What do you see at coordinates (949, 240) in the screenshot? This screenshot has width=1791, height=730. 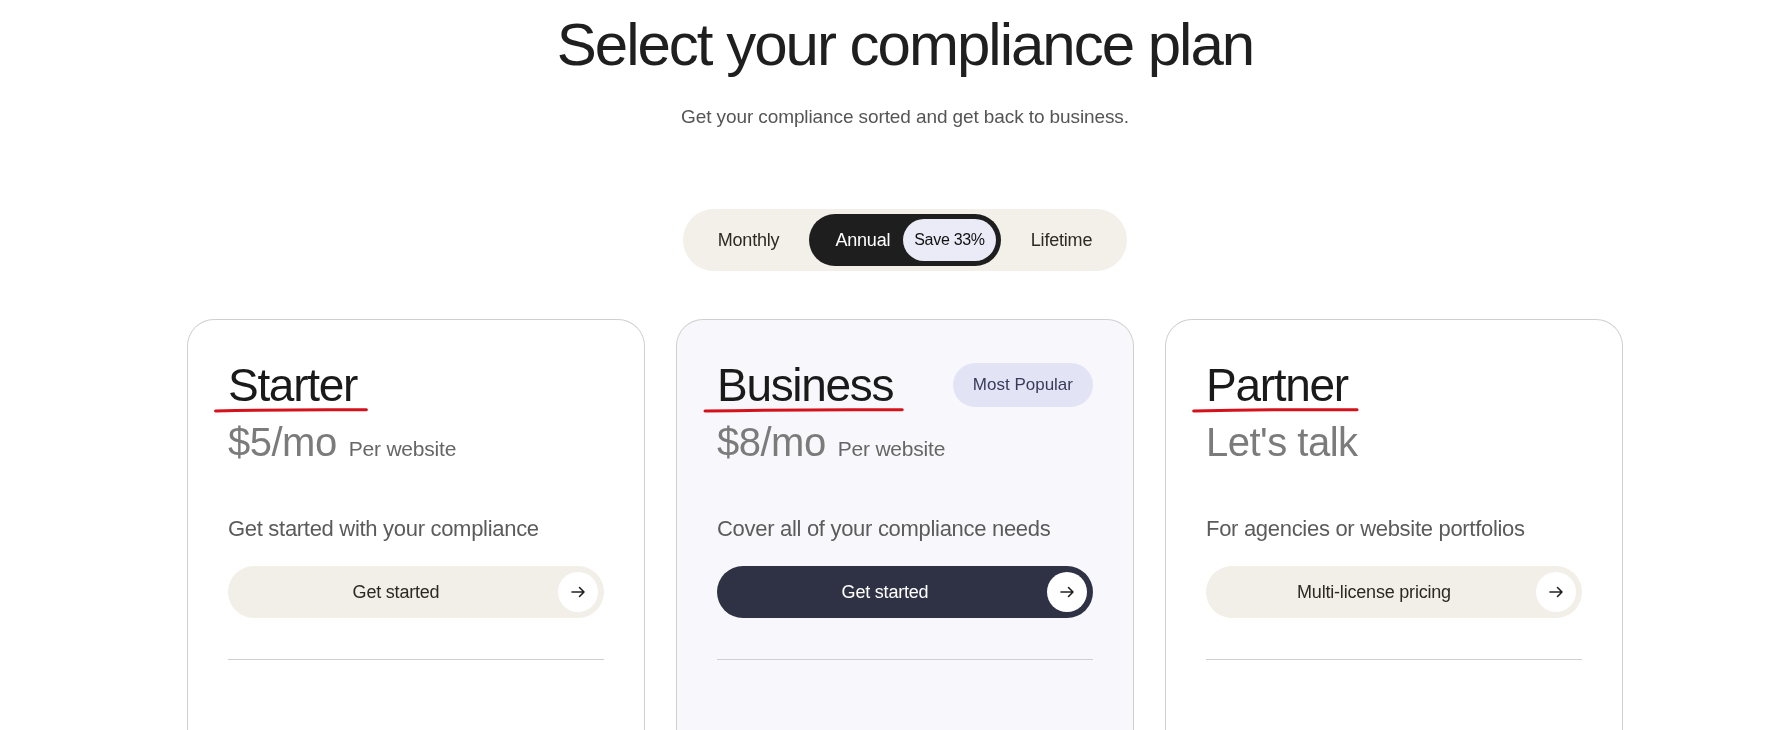 I see `discount-badge: Save 33%` at bounding box center [949, 240].